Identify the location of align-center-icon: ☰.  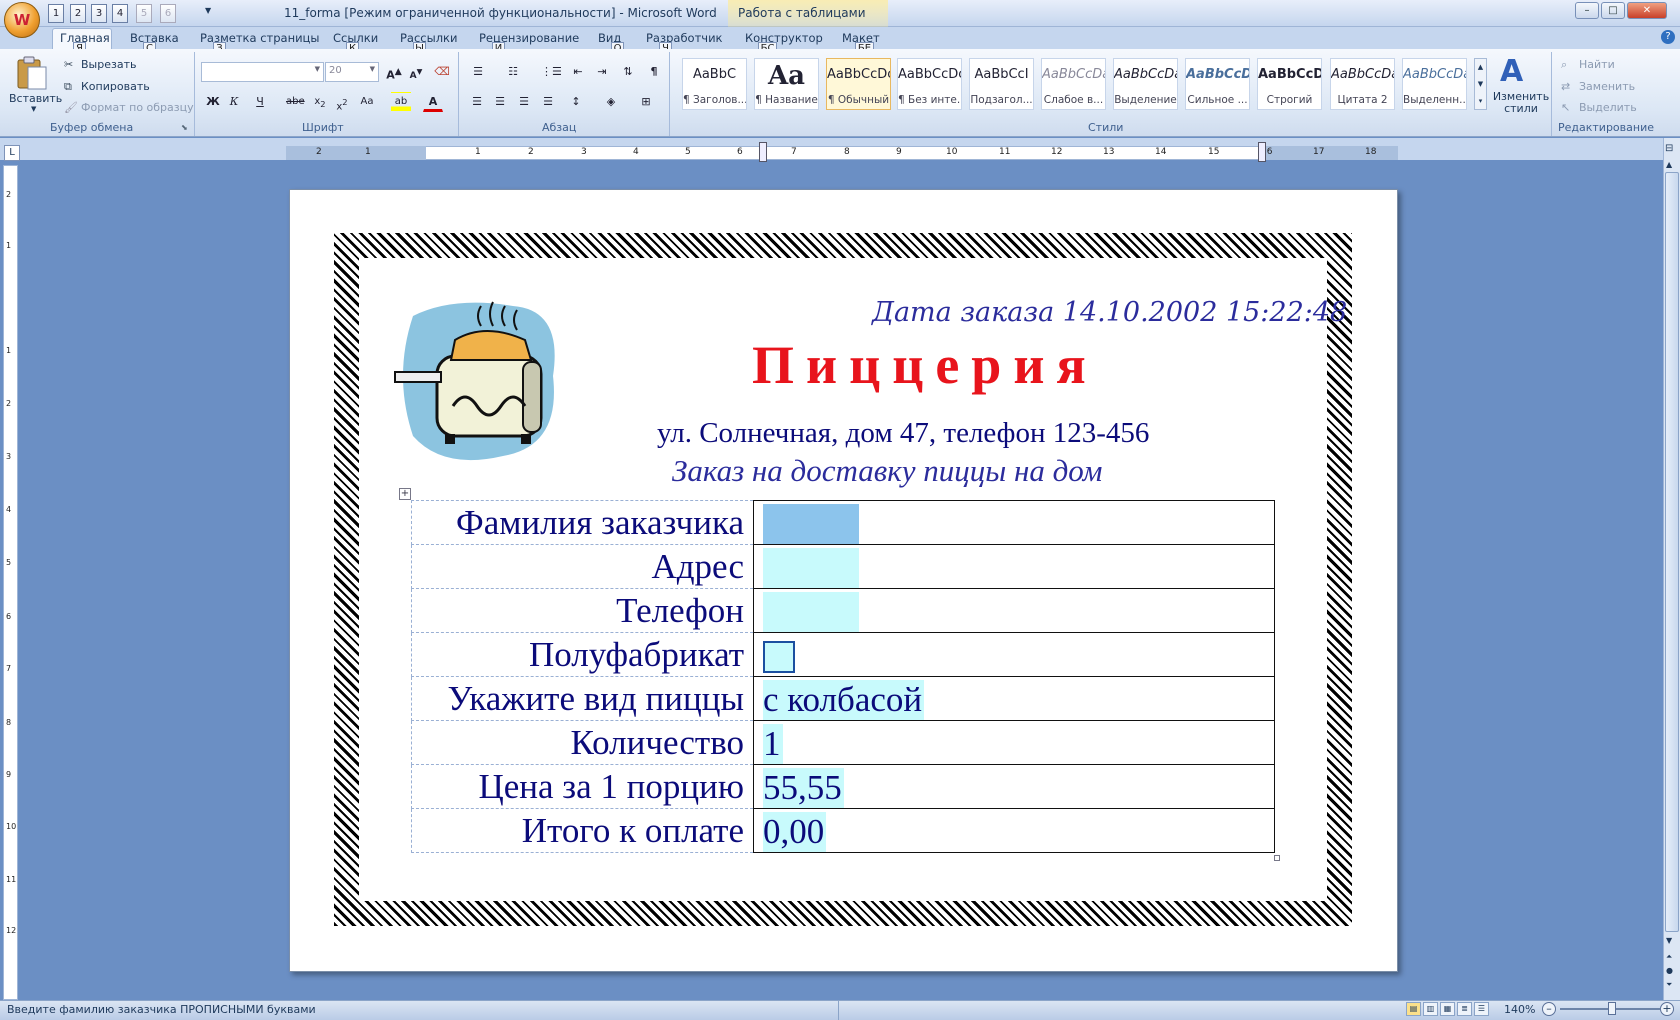
(500, 102).